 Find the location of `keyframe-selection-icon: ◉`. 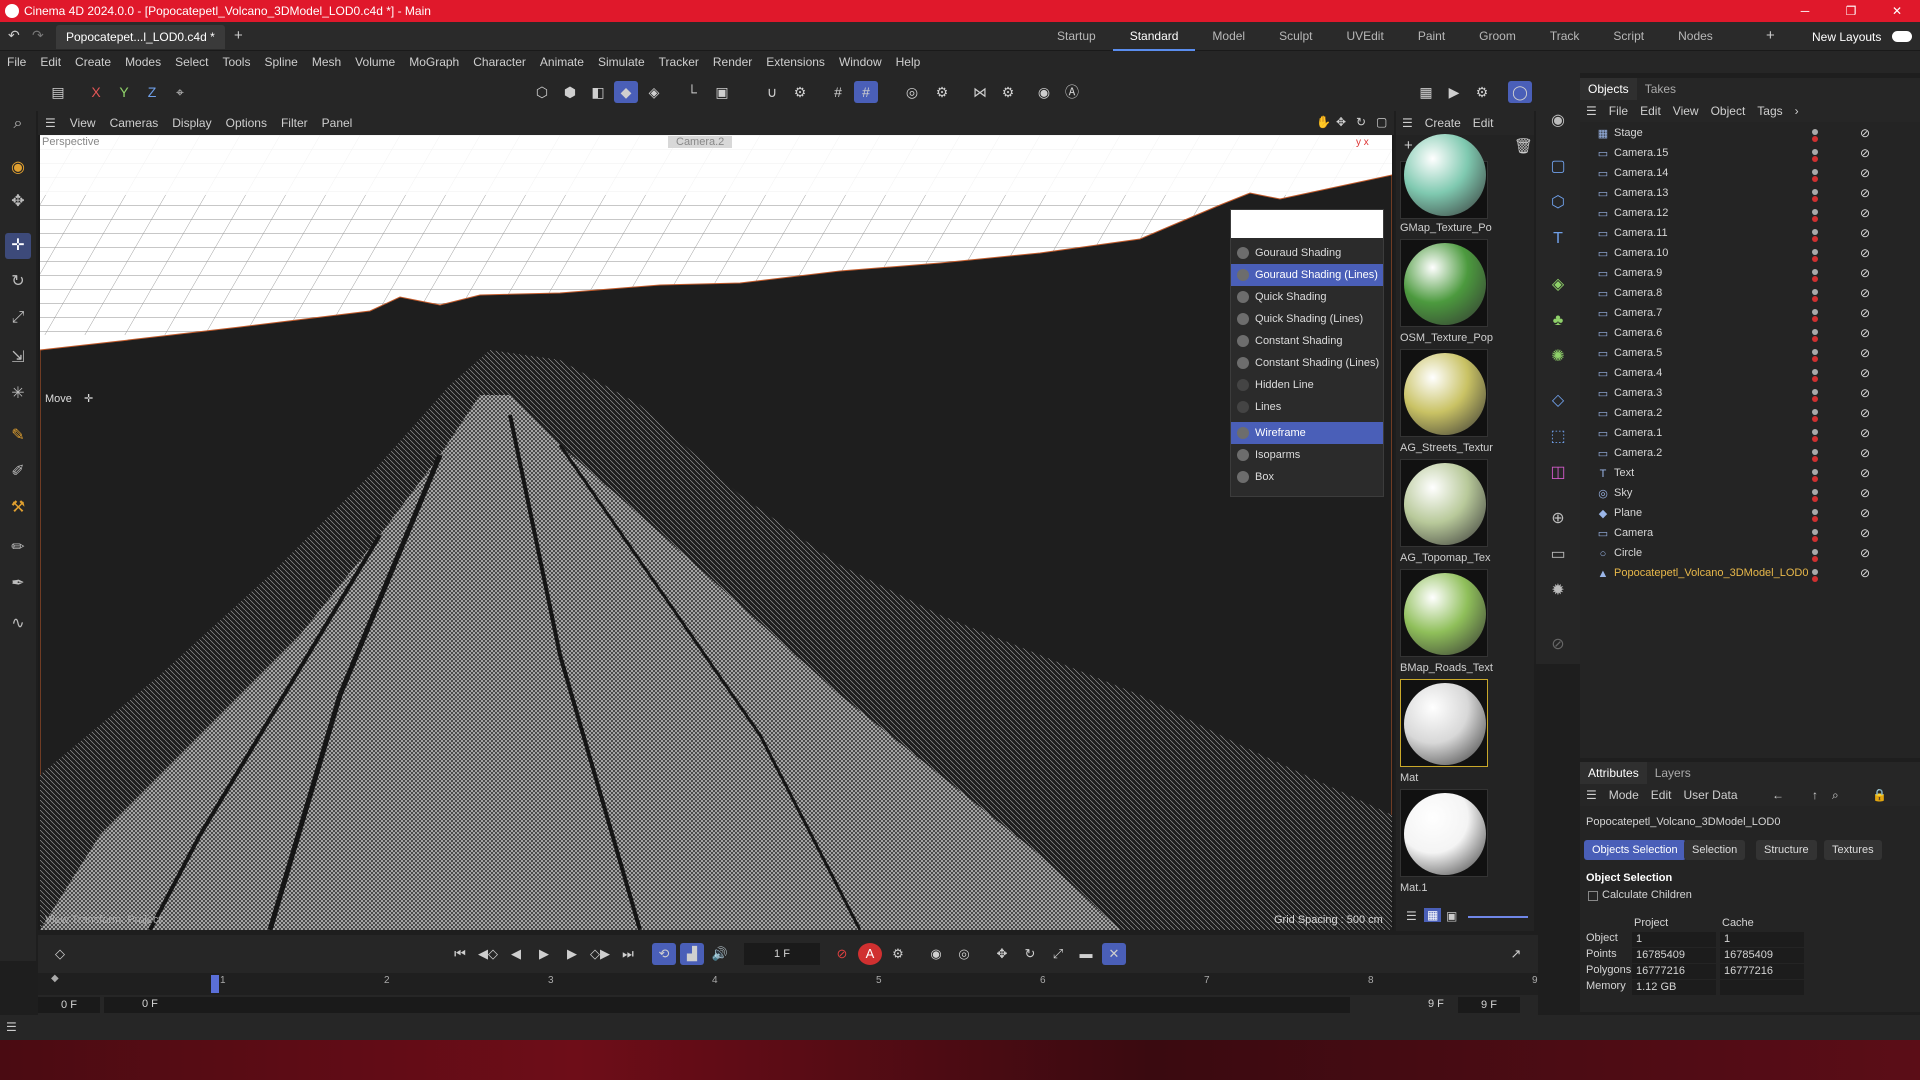

keyframe-selection-icon: ◉ is located at coordinates (936, 954).